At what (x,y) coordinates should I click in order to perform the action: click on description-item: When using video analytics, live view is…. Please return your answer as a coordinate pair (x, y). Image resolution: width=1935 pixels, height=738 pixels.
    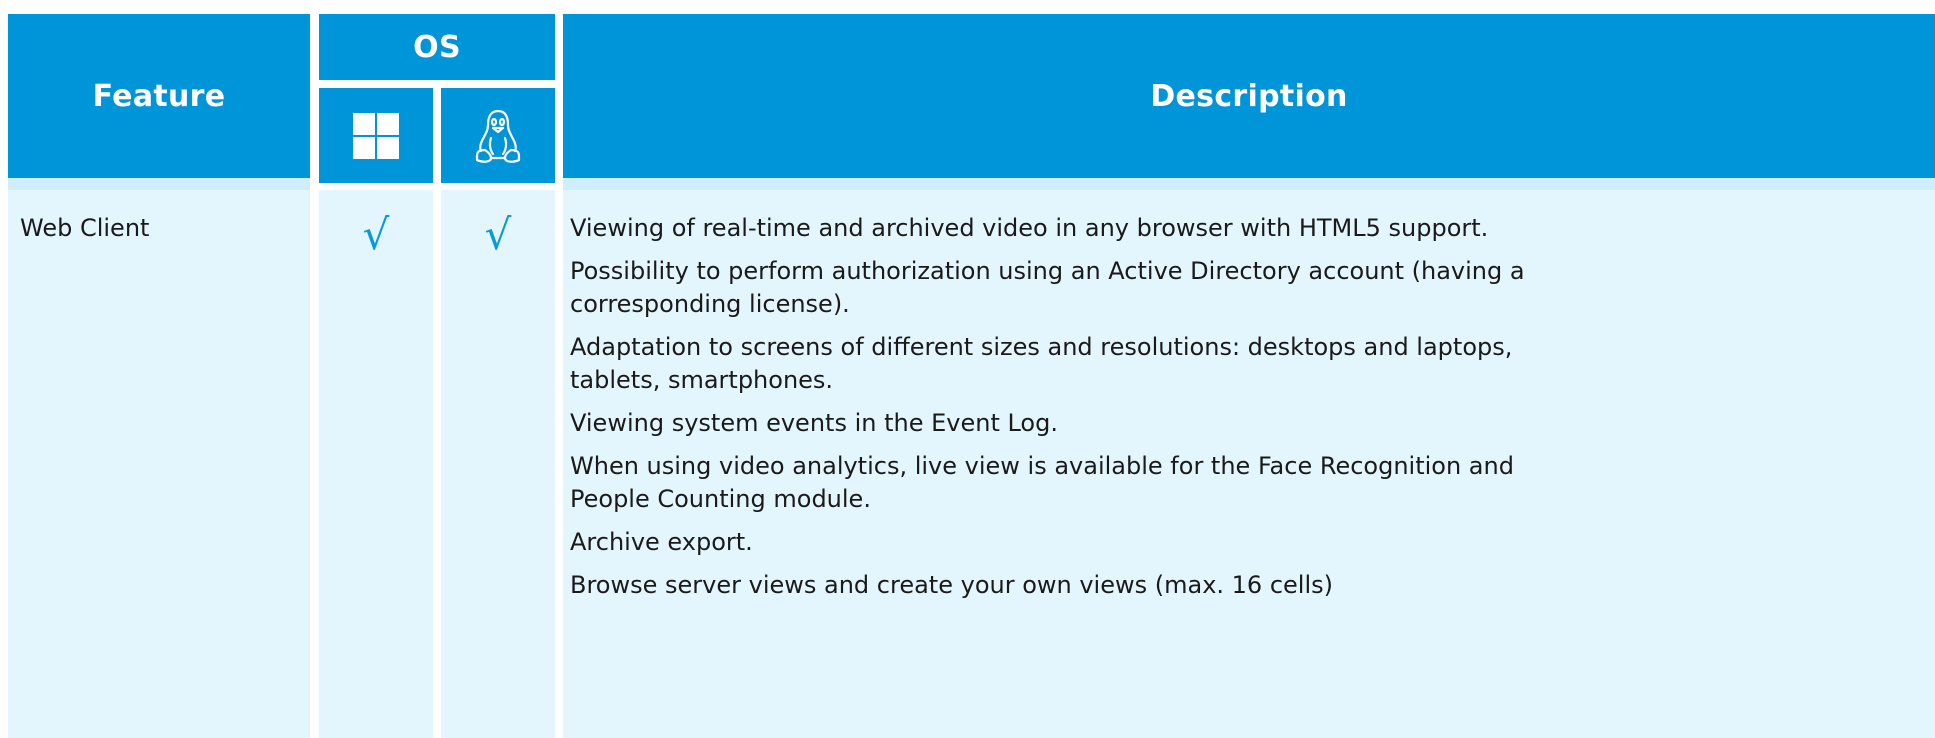
    Looking at the image, I should click on (1042, 482).